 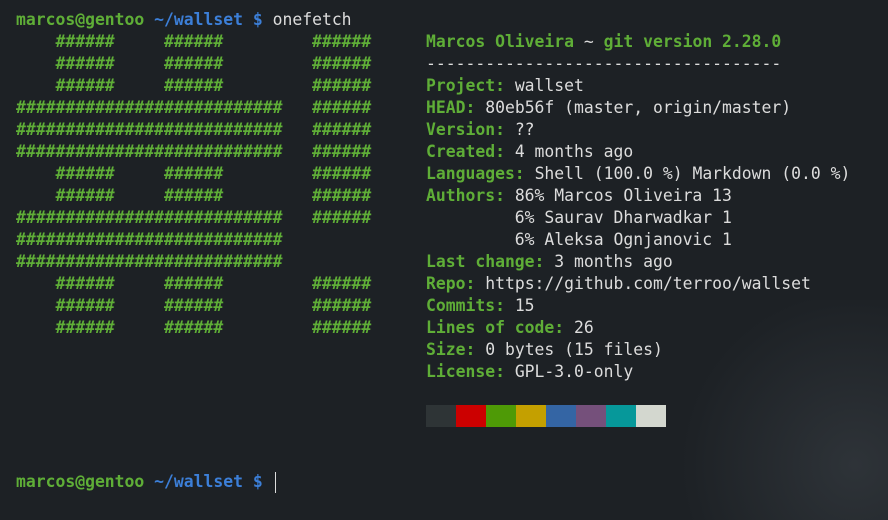 I want to click on info-row: 6% Aleksa Ognjanovic 1, so click(x=638, y=240).